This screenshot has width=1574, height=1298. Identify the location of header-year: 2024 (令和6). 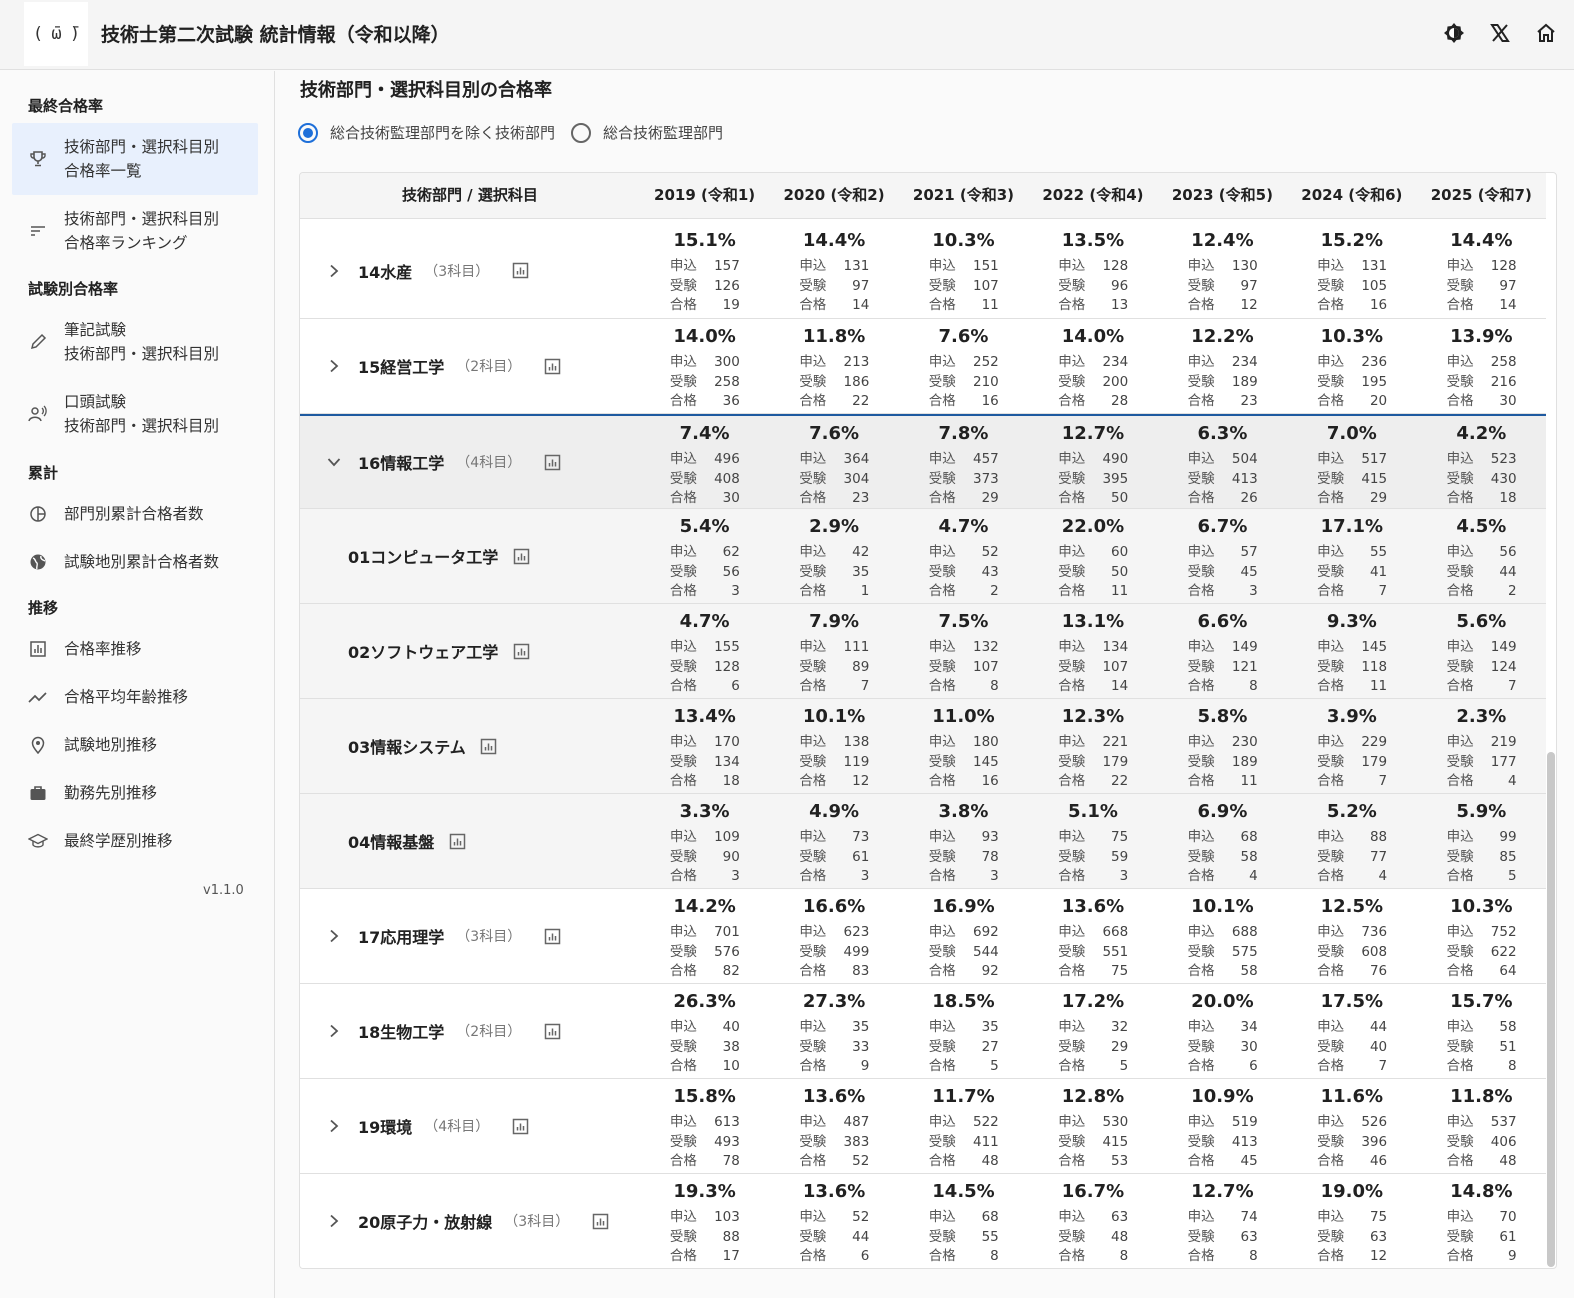
(1351, 195).